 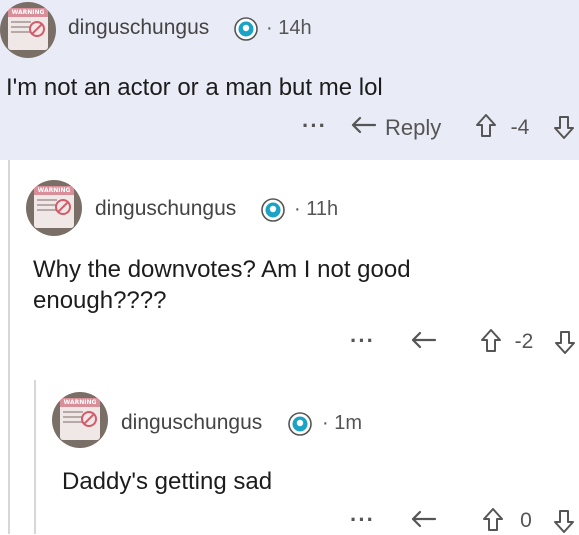 What do you see at coordinates (289, 28) in the screenshot?
I see `timestamp: · 14h` at bounding box center [289, 28].